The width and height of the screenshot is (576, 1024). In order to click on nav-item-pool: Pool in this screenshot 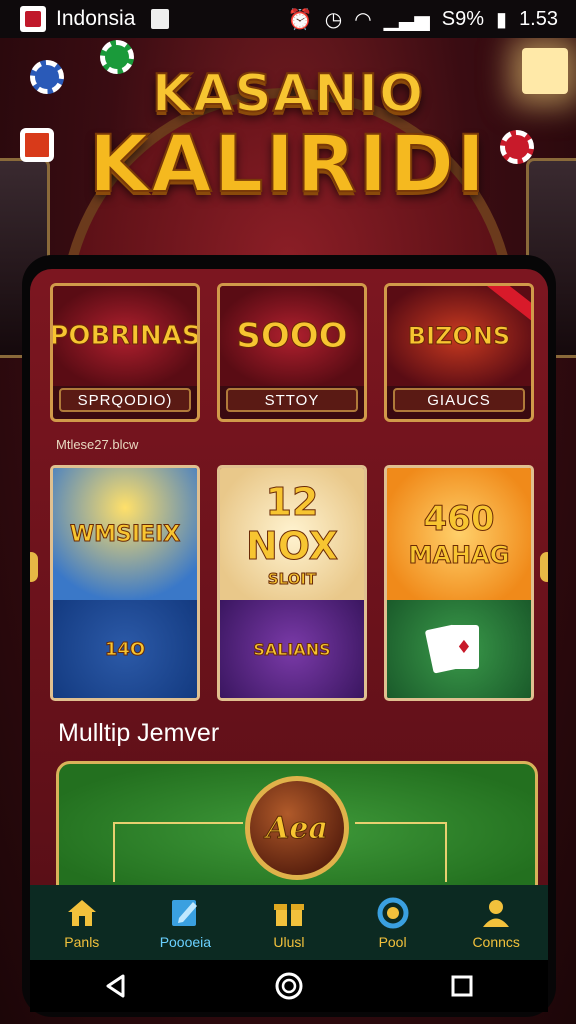, I will do `click(393, 922)`.